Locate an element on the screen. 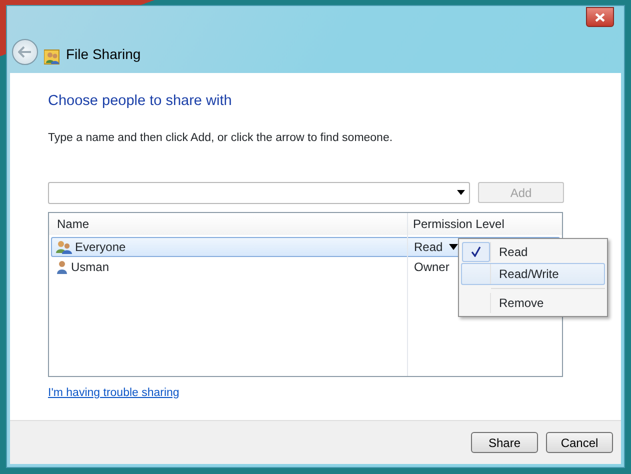  instruction-text: Type a name and then click Add, or click the arrow to find someone. is located at coordinates (221, 138).